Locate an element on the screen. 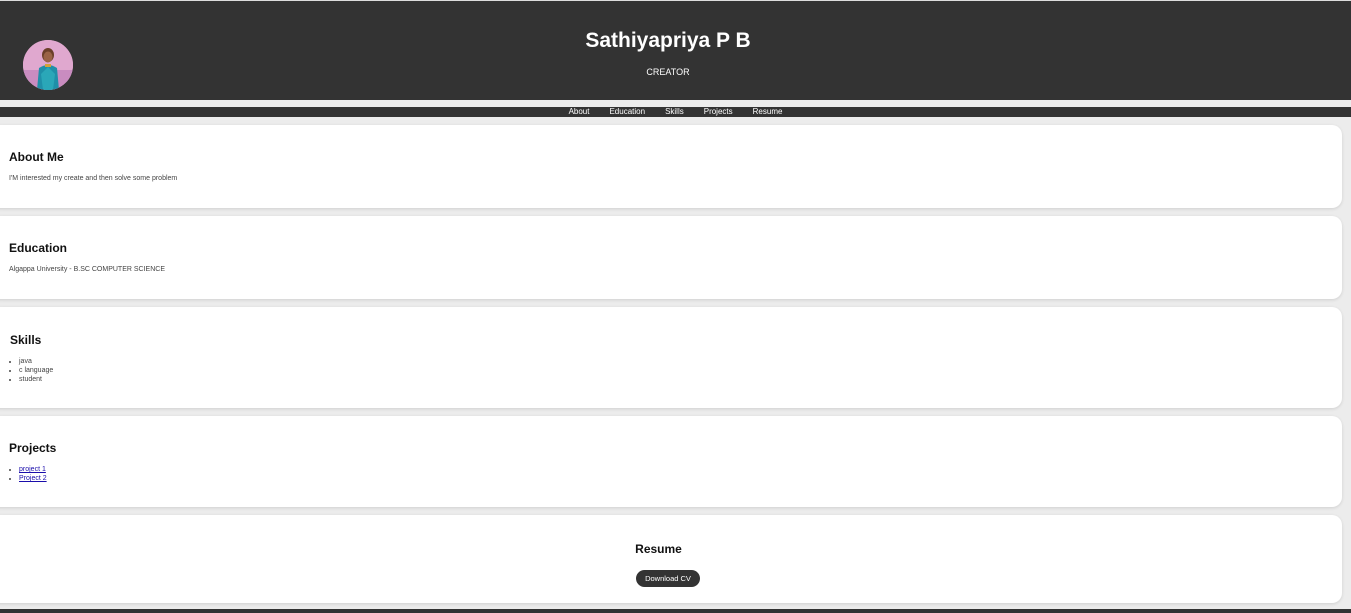  download-cv-button: Download CV is located at coordinates (668, 578).